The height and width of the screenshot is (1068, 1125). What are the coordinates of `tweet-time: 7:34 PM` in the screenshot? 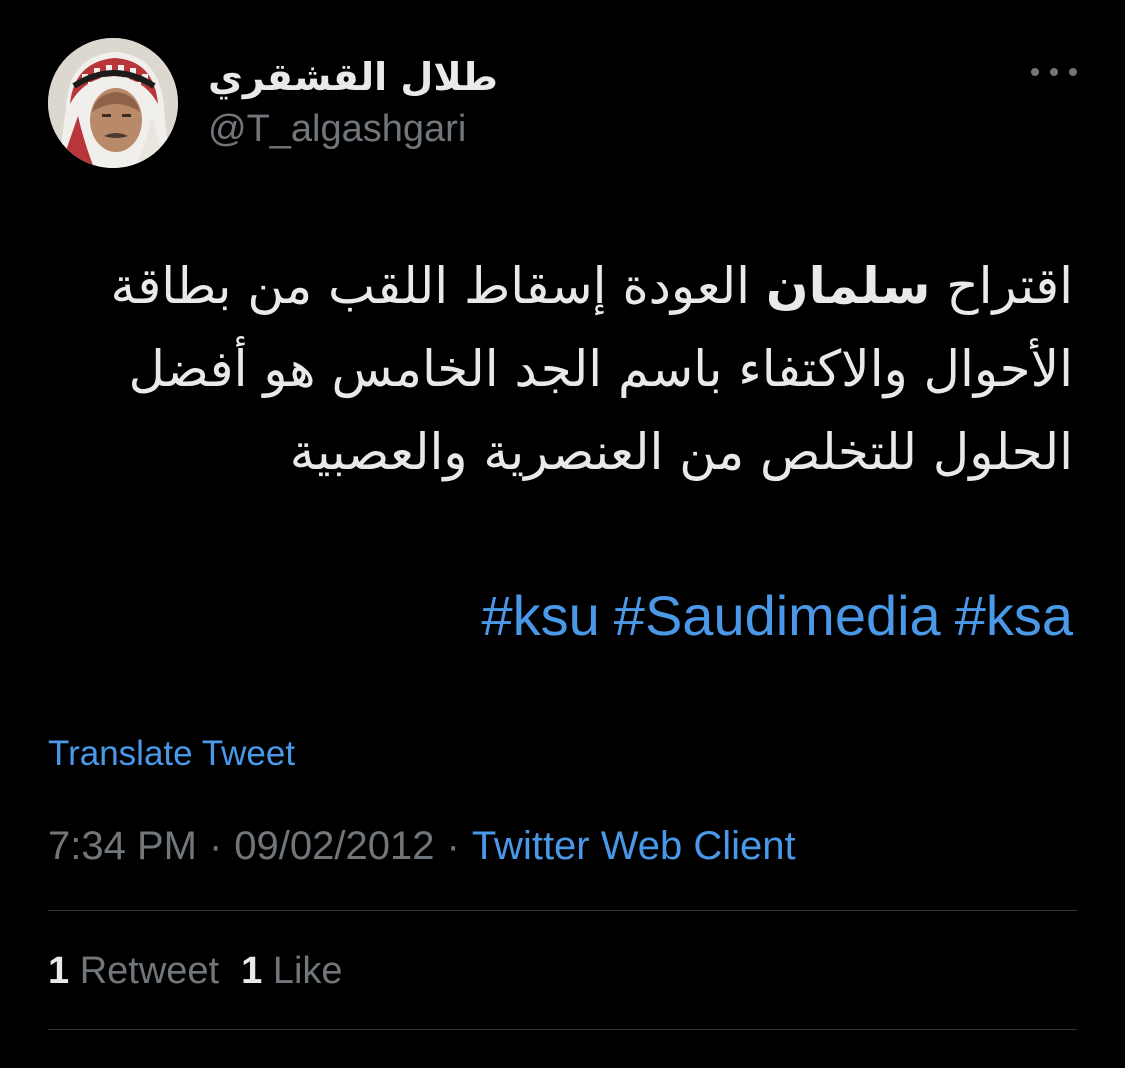 It's located at (122, 846).